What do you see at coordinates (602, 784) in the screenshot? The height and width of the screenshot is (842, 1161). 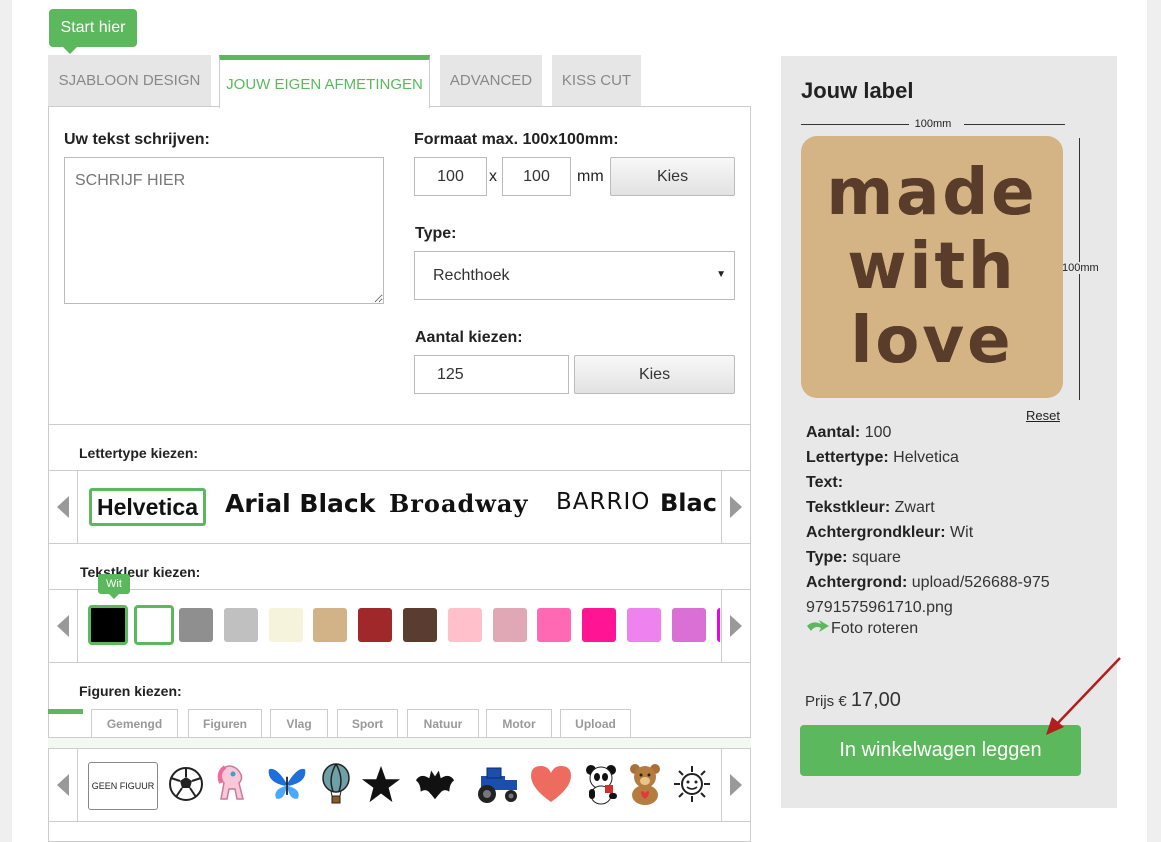 I see `panda-icon` at bounding box center [602, 784].